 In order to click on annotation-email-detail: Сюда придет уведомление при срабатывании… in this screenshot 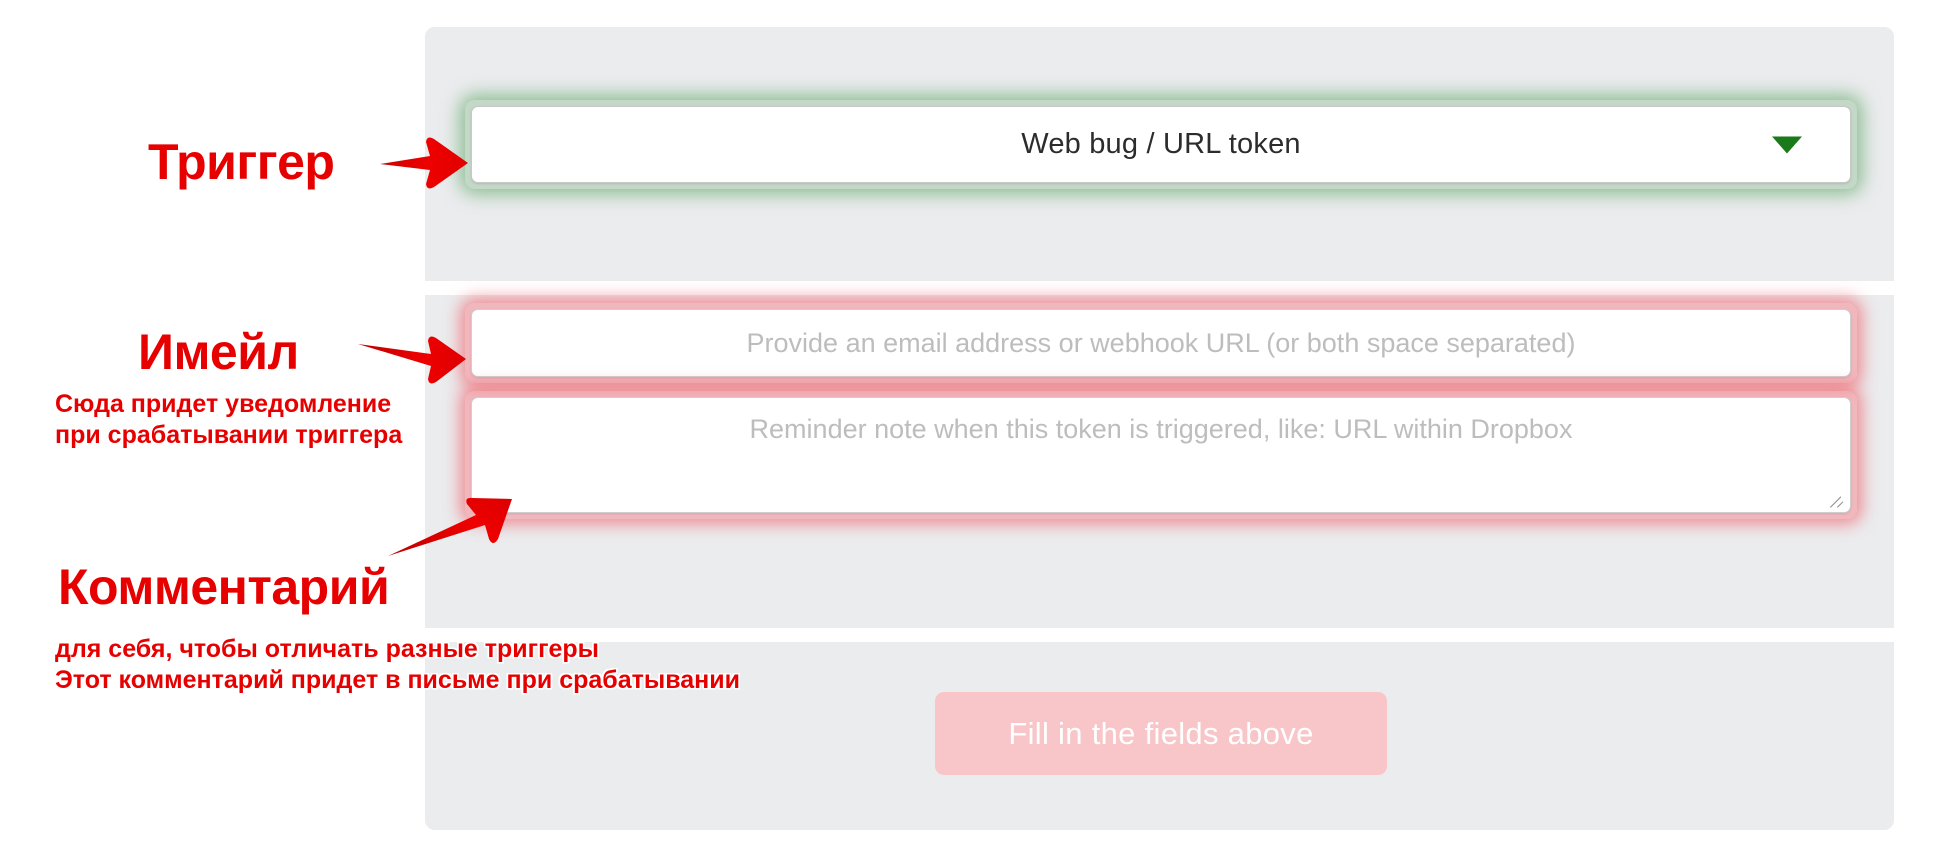, I will do `click(229, 419)`.